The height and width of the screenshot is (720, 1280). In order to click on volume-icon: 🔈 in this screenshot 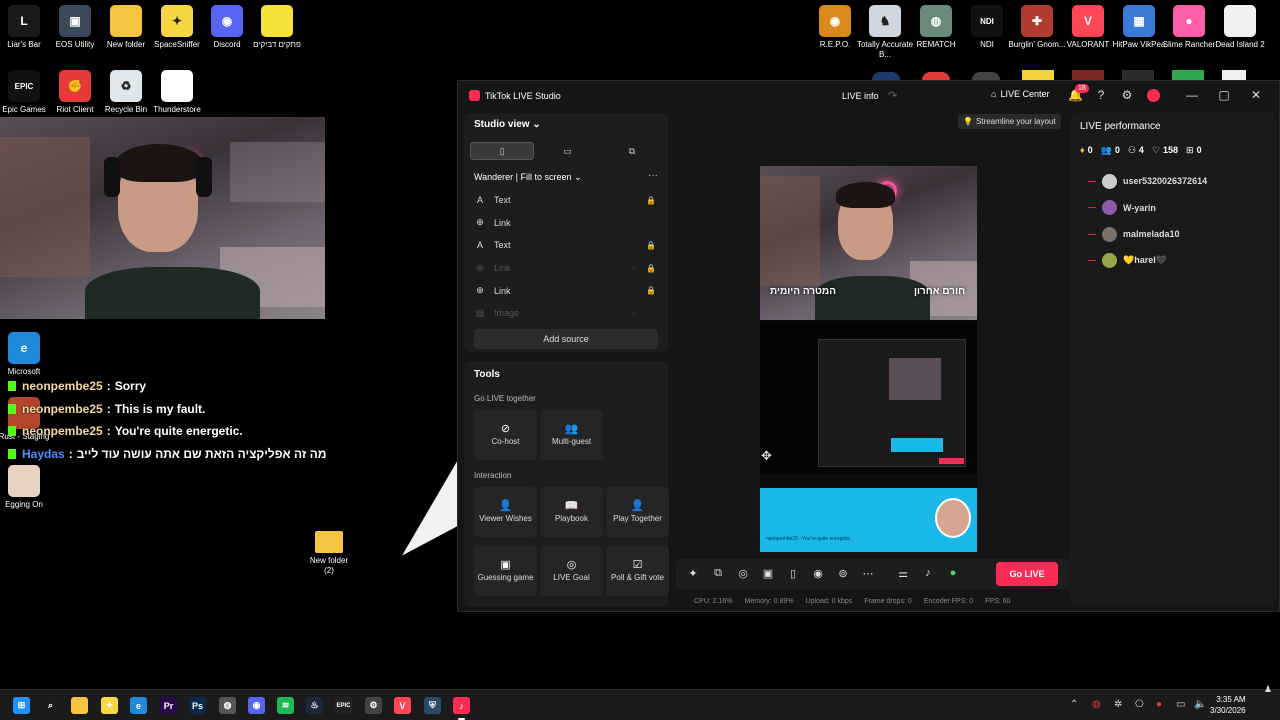, I will do `click(1200, 704)`.